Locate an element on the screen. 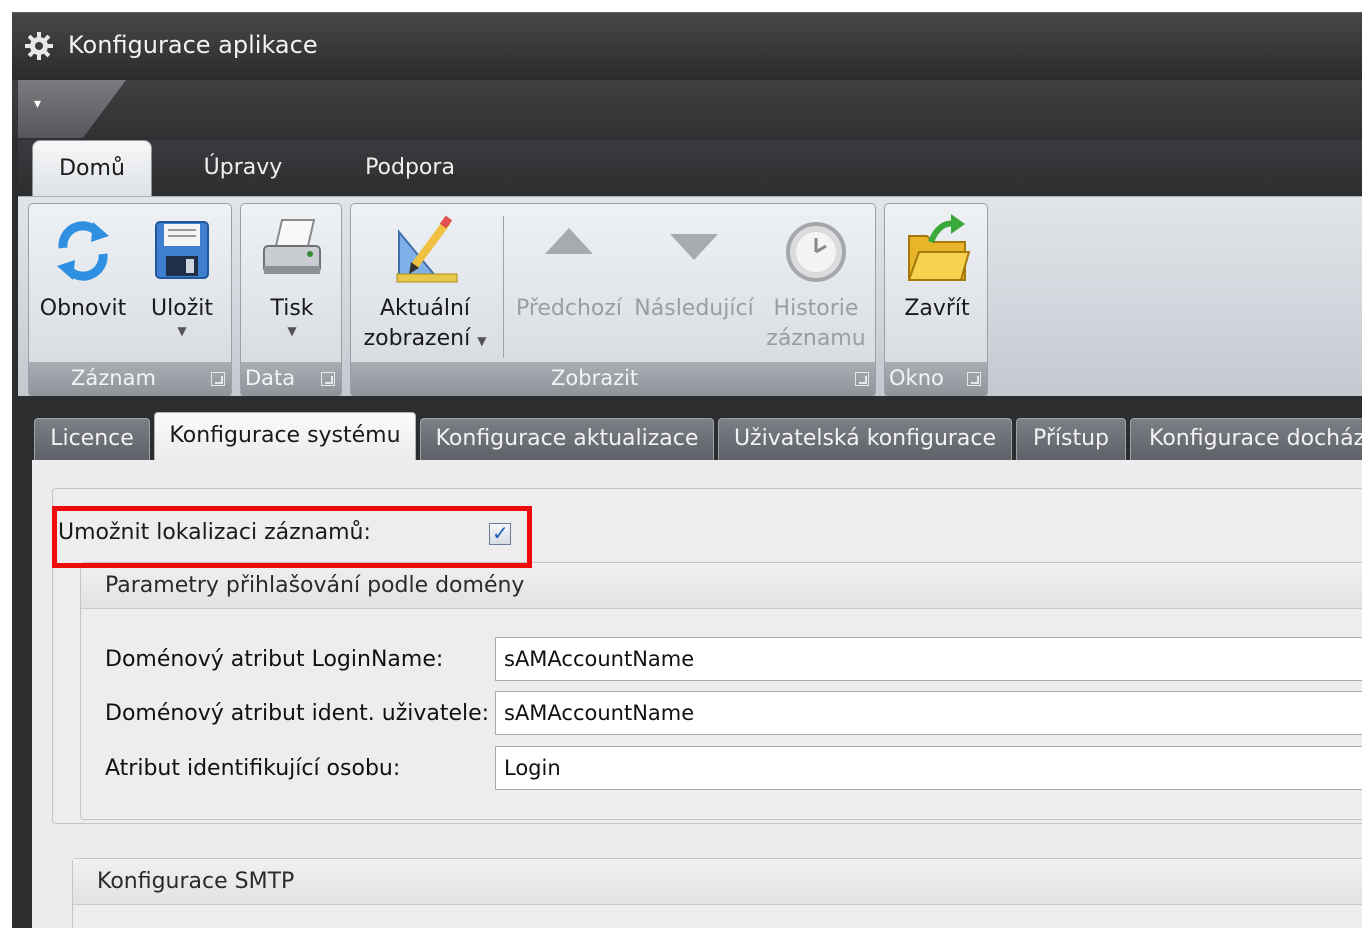 The height and width of the screenshot is (928, 1362). ribbon-separator is located at coordinates (503, 287).